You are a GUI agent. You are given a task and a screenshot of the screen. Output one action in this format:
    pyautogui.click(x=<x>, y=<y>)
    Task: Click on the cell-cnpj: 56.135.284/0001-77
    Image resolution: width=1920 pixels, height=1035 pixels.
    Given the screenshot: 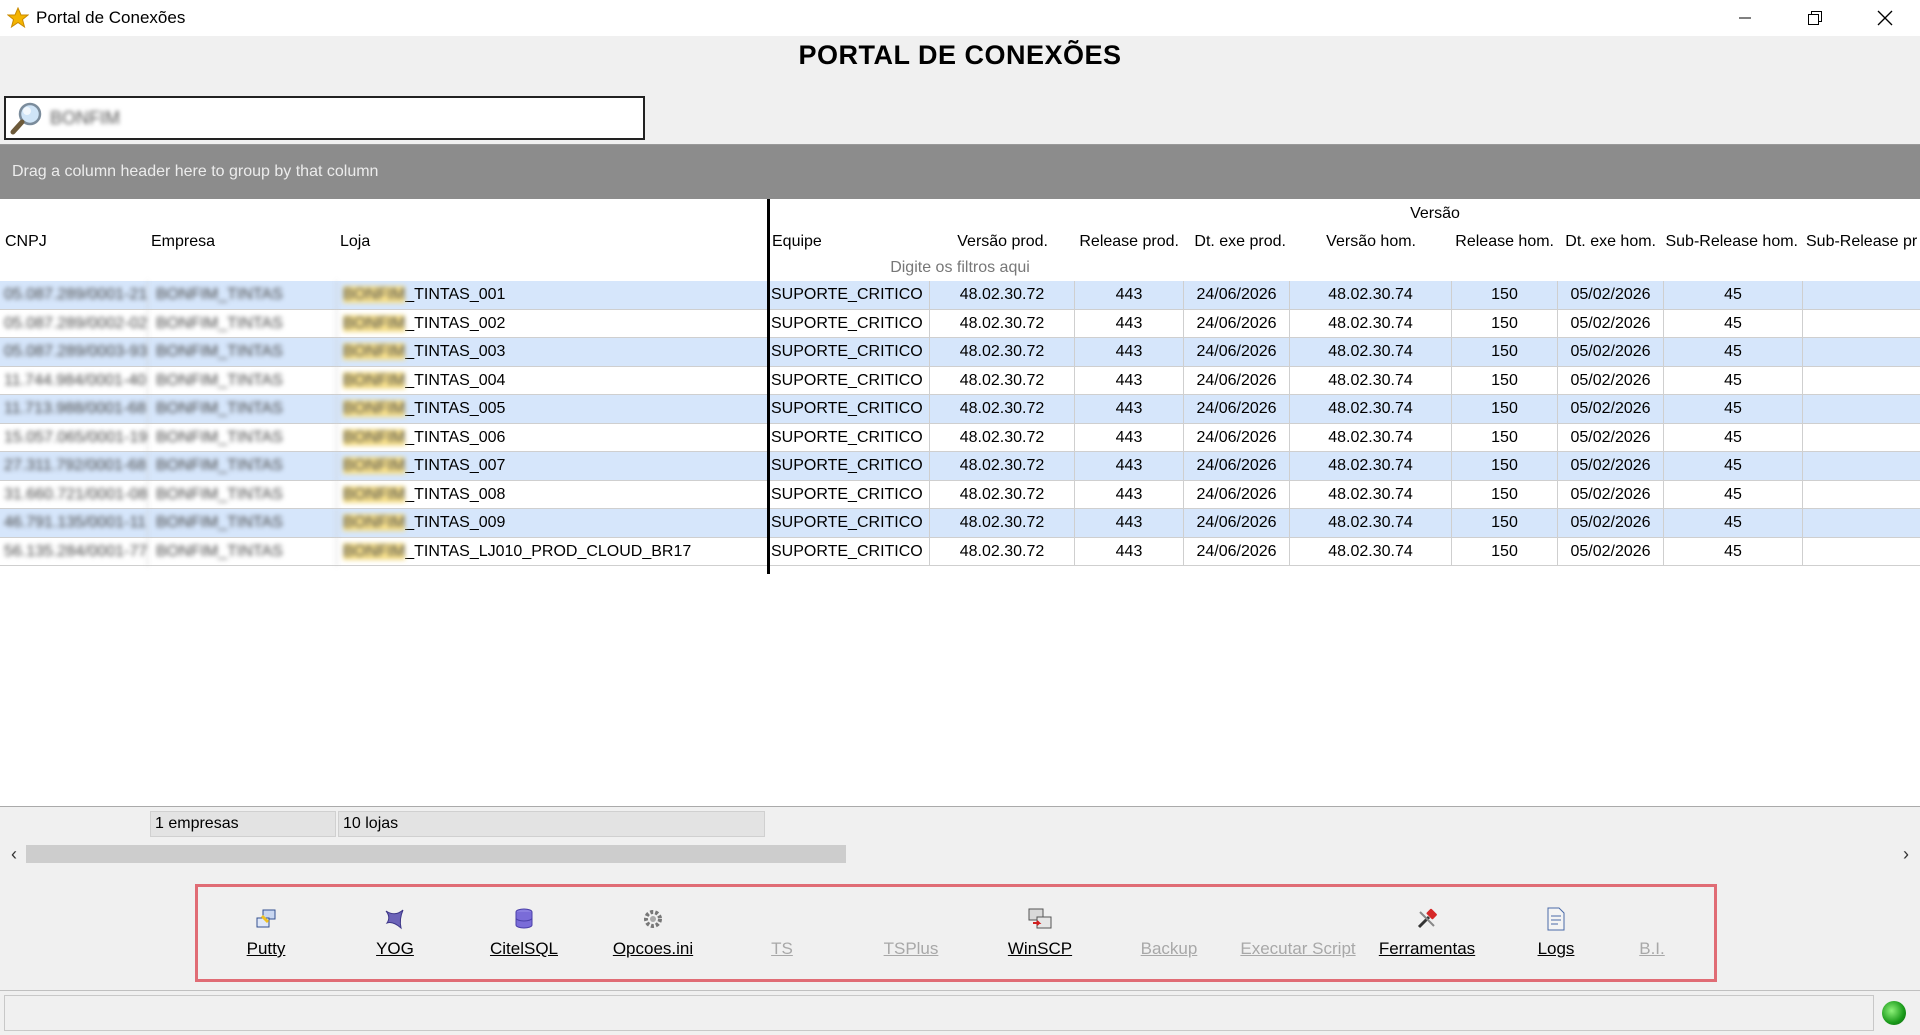 What is the action you would take?
    pyautogui.click(x=74, y=551)
    